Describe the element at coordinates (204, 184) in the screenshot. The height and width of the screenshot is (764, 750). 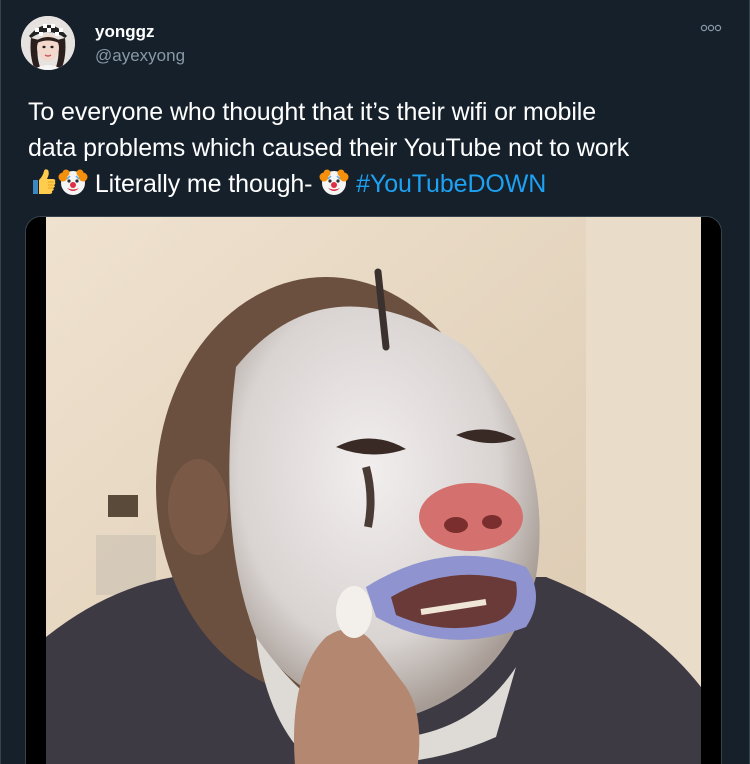
I see `tweet-text-line3: Literally me though-` at that location.